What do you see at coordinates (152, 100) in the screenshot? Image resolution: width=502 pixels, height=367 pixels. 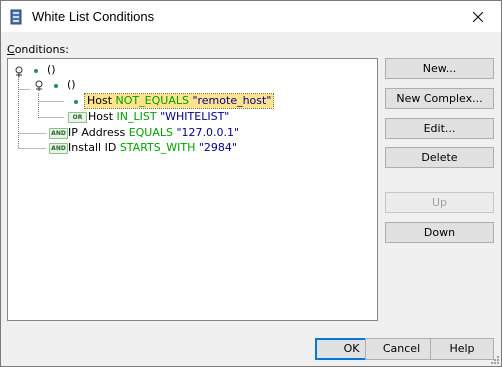 I see `condition-operator: NOT_EQUALS` at bounding box center [152, 100].